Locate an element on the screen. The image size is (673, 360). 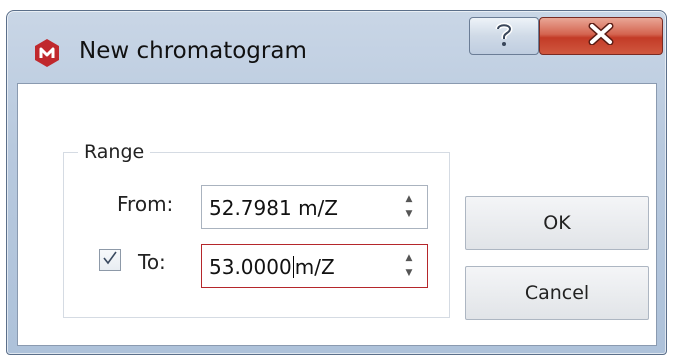
close-button is located at coordinates (601, 36).